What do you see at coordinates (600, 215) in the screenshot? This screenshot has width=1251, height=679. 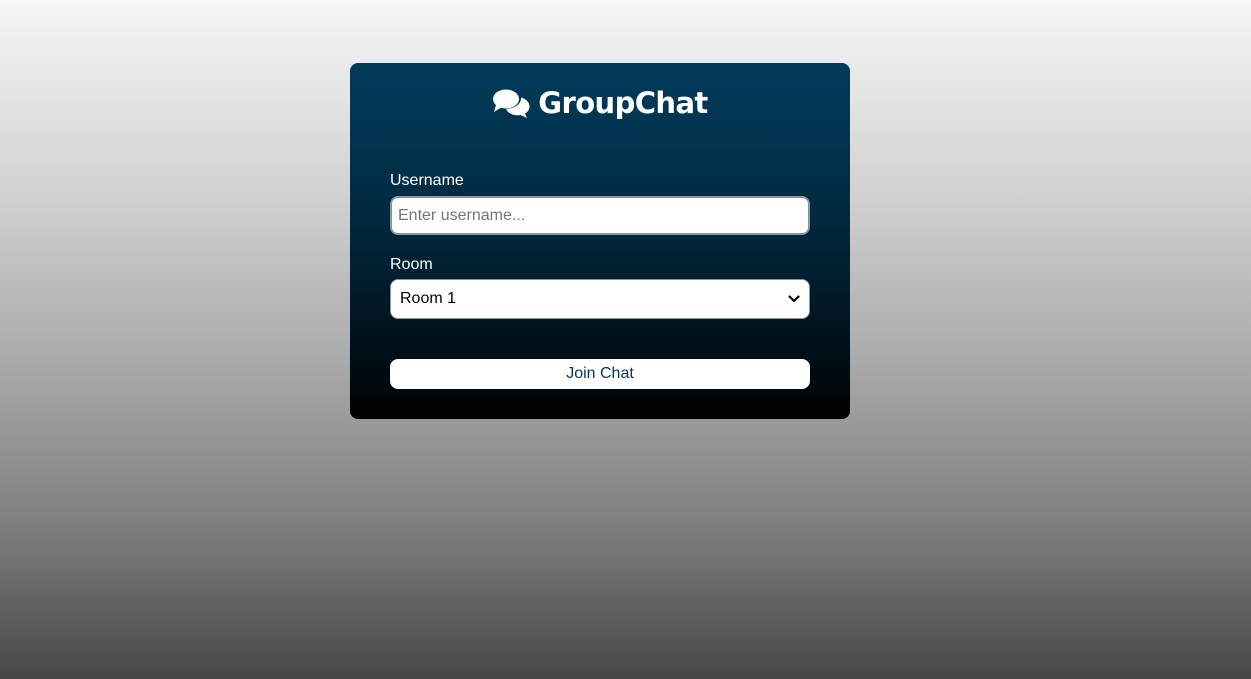 I see `username-input` at bounding box center [600, 215].